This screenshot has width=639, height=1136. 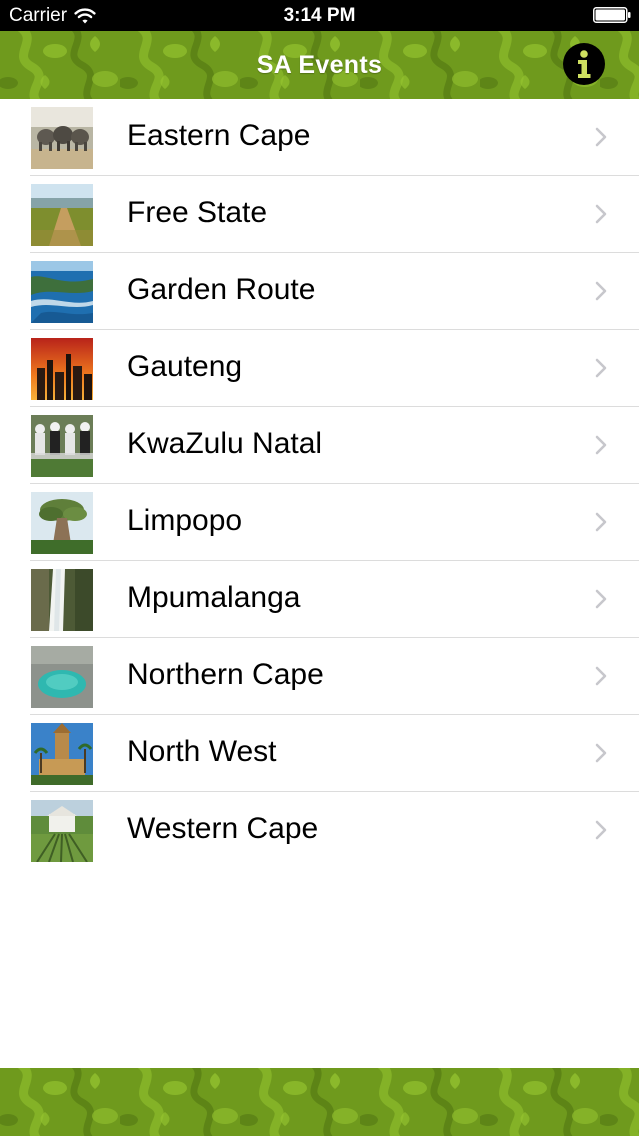 What do you see at coordinates (225, 674) in the screenshot?
I see `region-label: Northern Cape` at bounding box center [225, 674].